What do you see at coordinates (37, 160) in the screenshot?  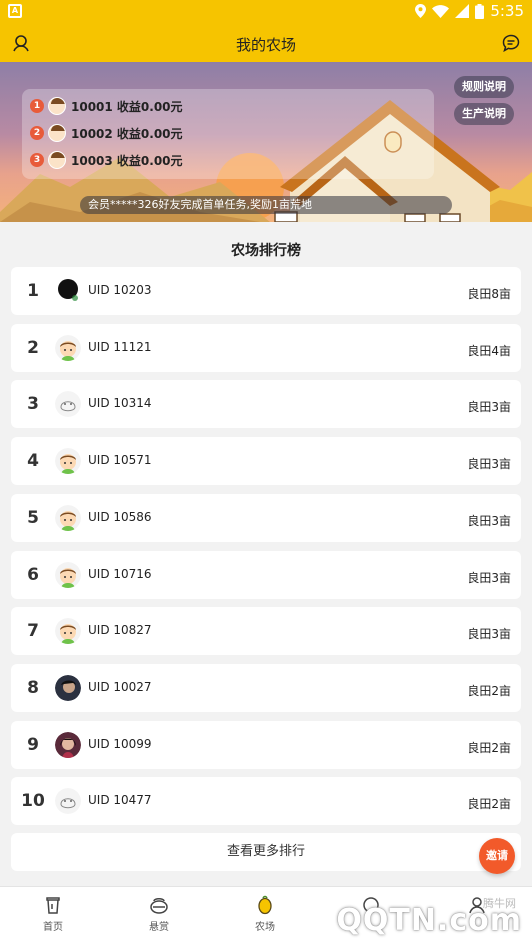 I see `rank-badge: 3` at bounding box center [37, 160].